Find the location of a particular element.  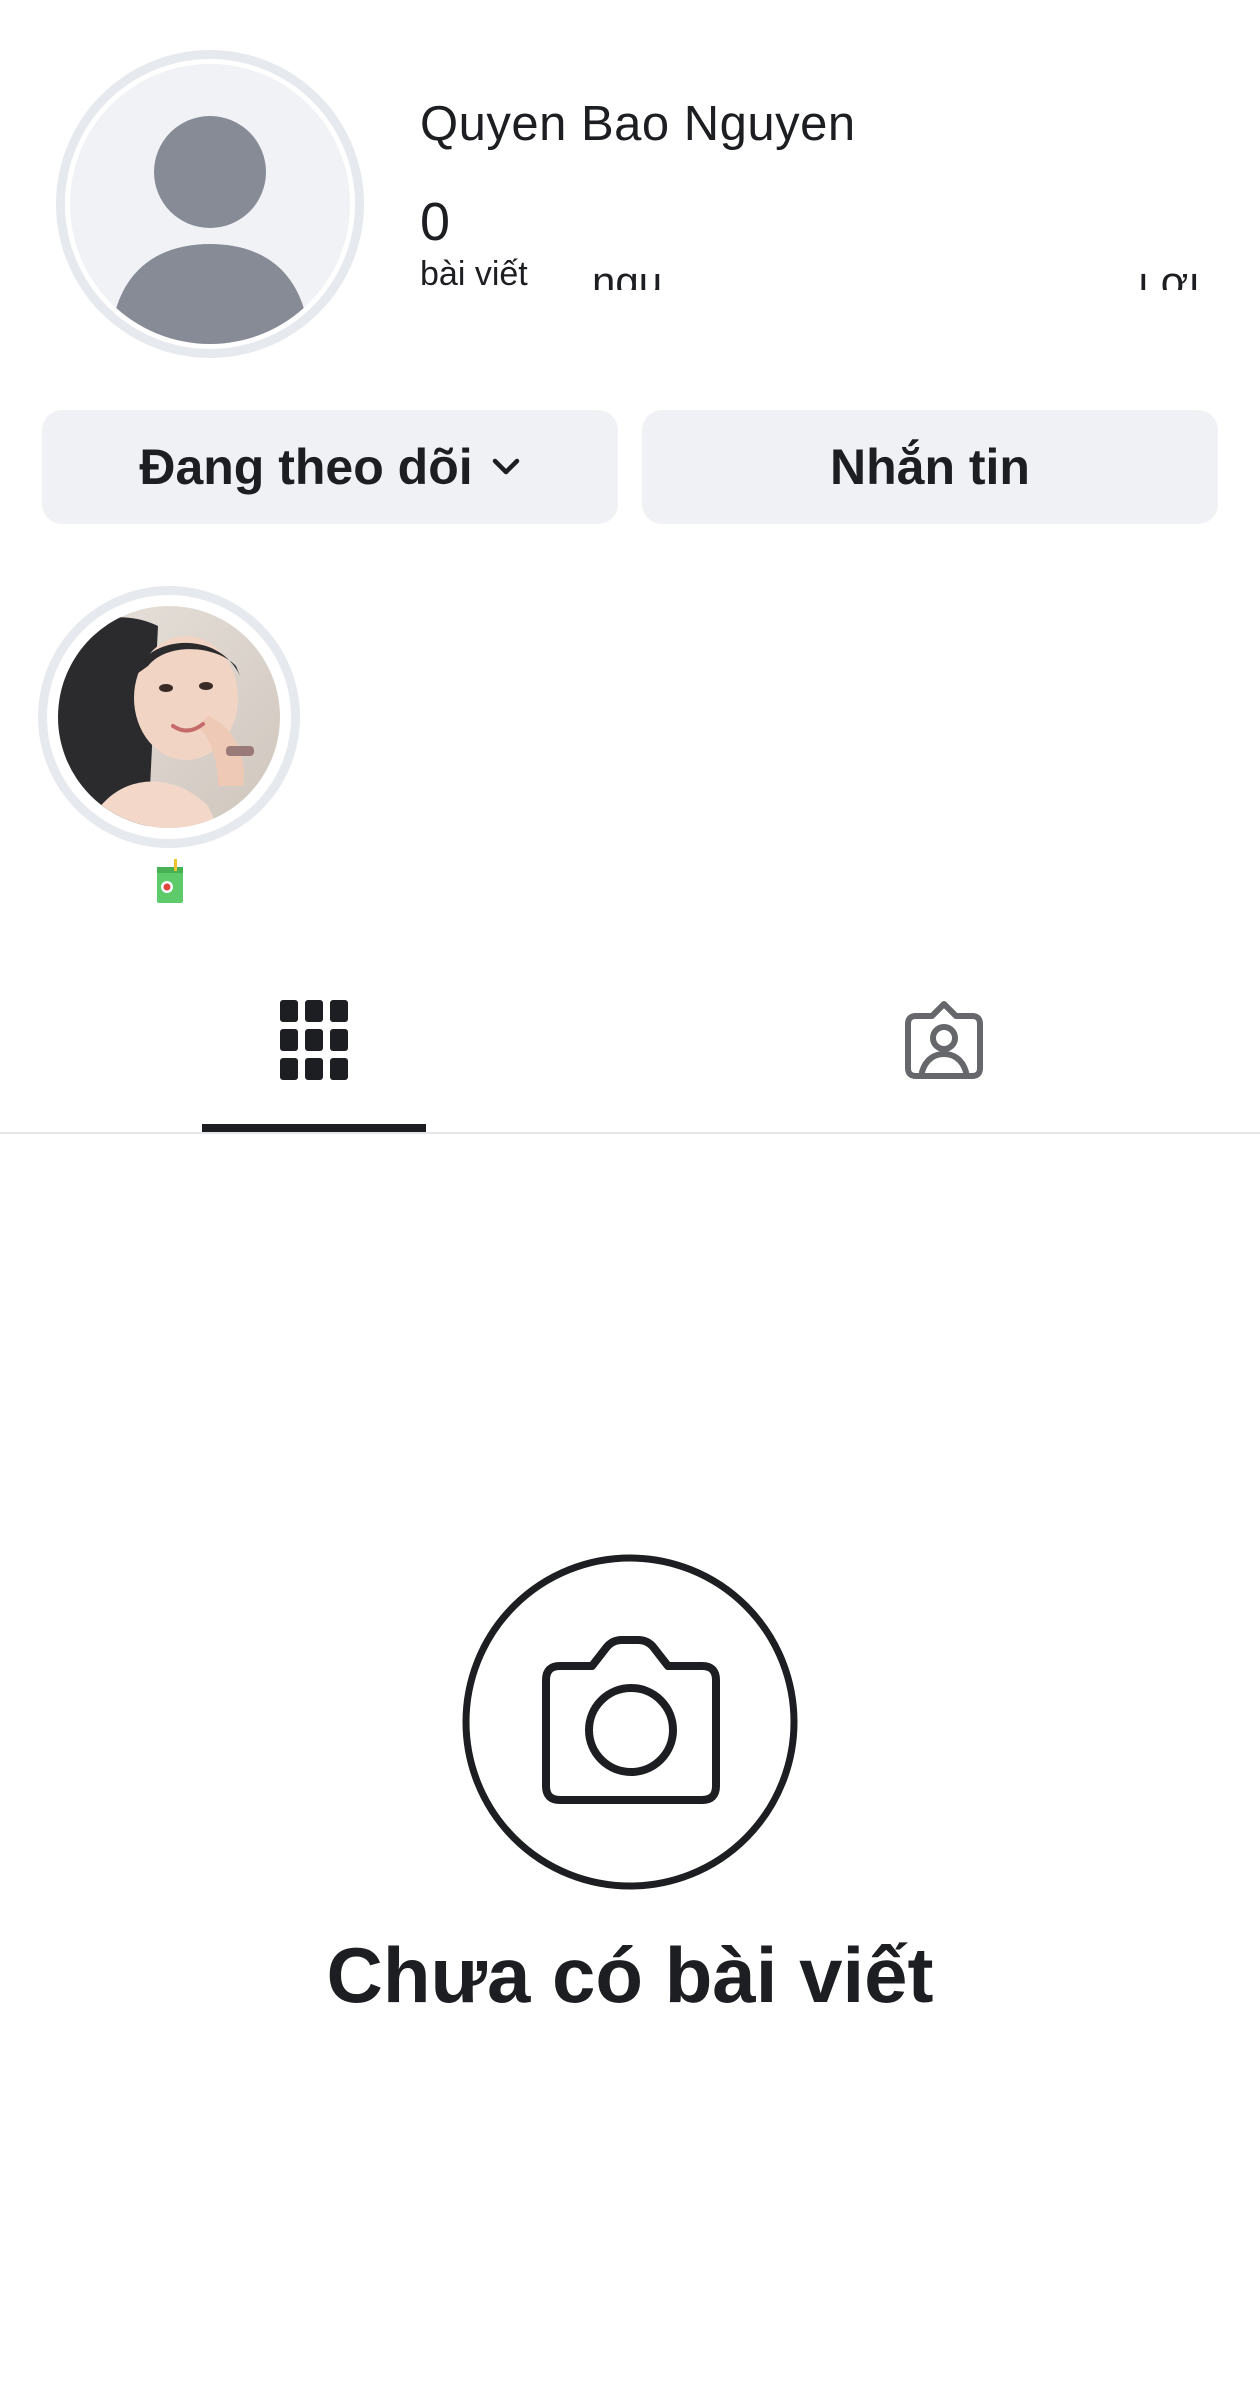

active-tab-indicator is located at coordinates (314, 1128).